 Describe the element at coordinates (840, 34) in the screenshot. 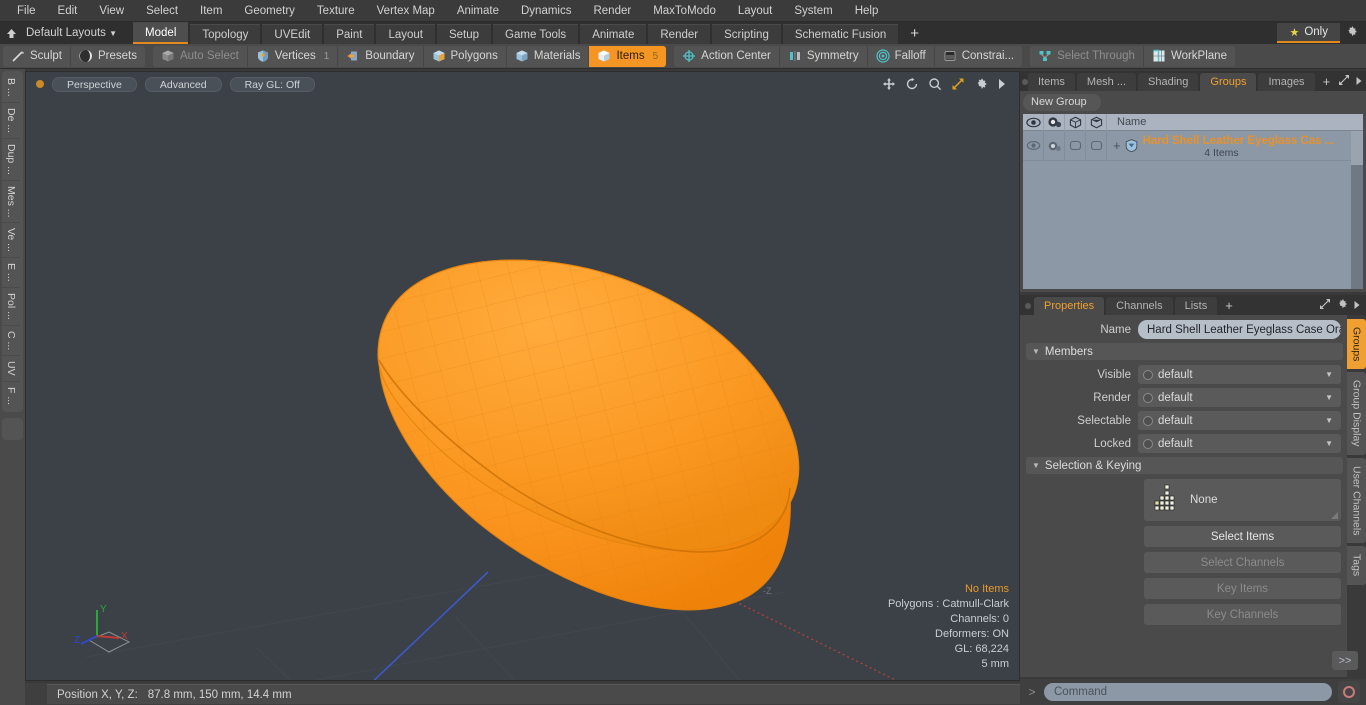

I see `tab-schematic-fusion: Schematic Fusion` at that location.